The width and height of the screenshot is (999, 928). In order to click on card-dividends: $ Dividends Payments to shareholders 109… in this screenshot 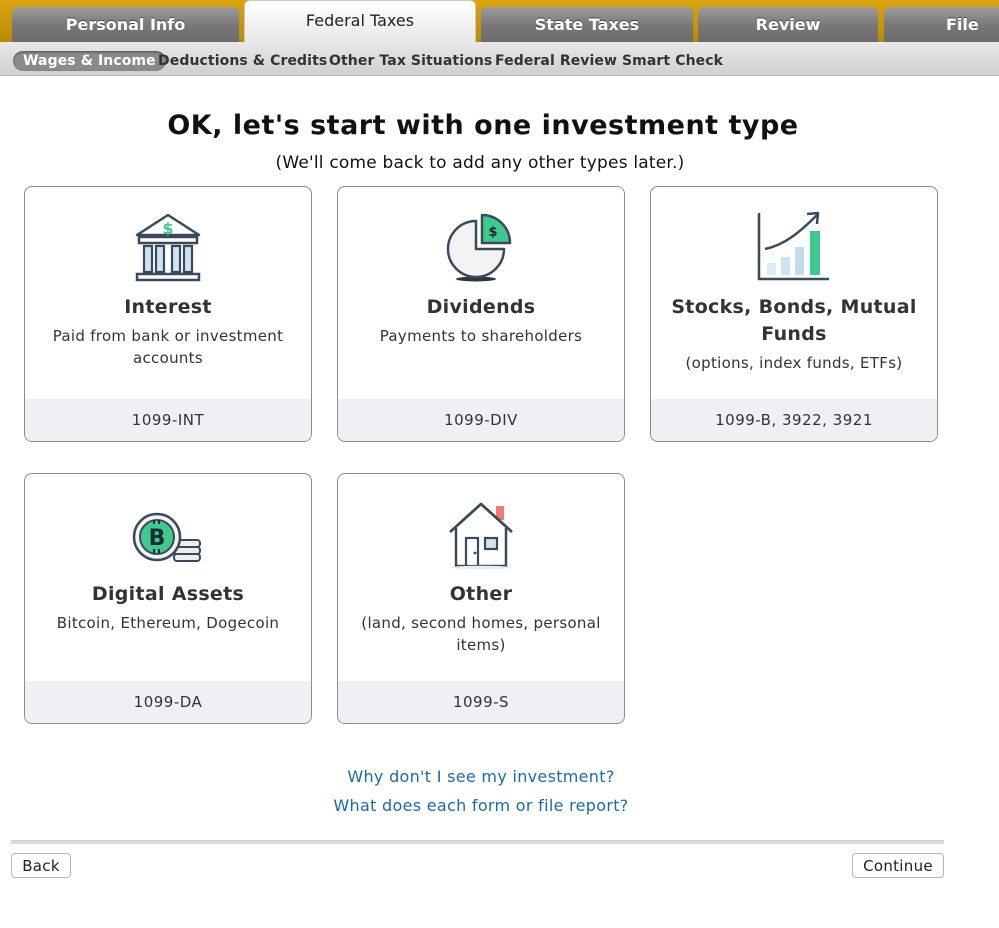, I will do `click(481, 314)`.